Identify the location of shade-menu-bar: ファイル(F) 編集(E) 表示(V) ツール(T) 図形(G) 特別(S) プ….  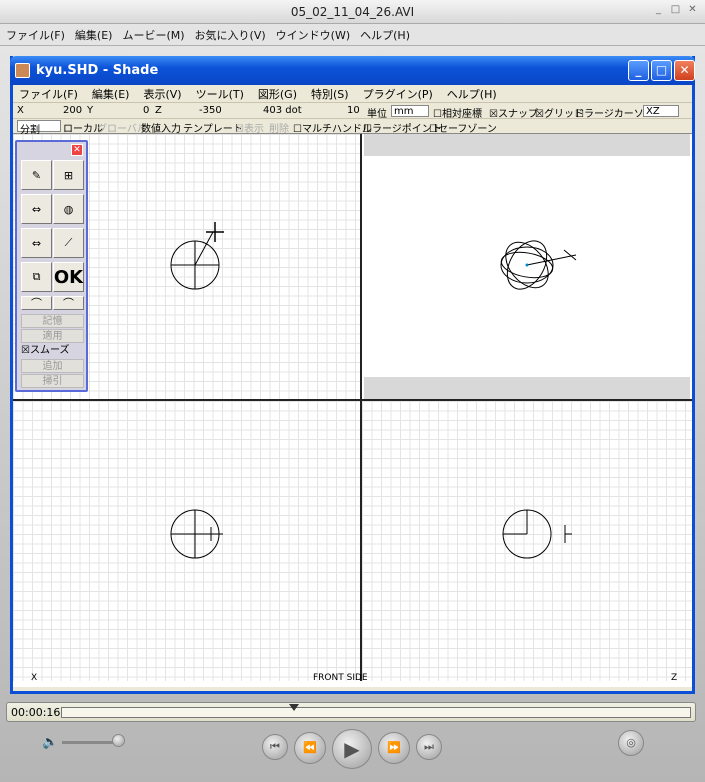
(352, 94).